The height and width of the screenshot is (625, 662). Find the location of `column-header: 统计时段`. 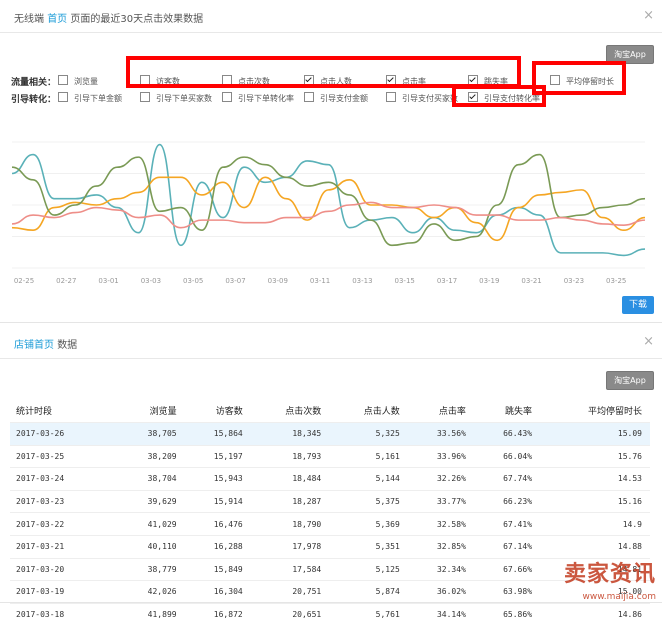

column-header: 统计时段 is located at coordinates (64, 410).